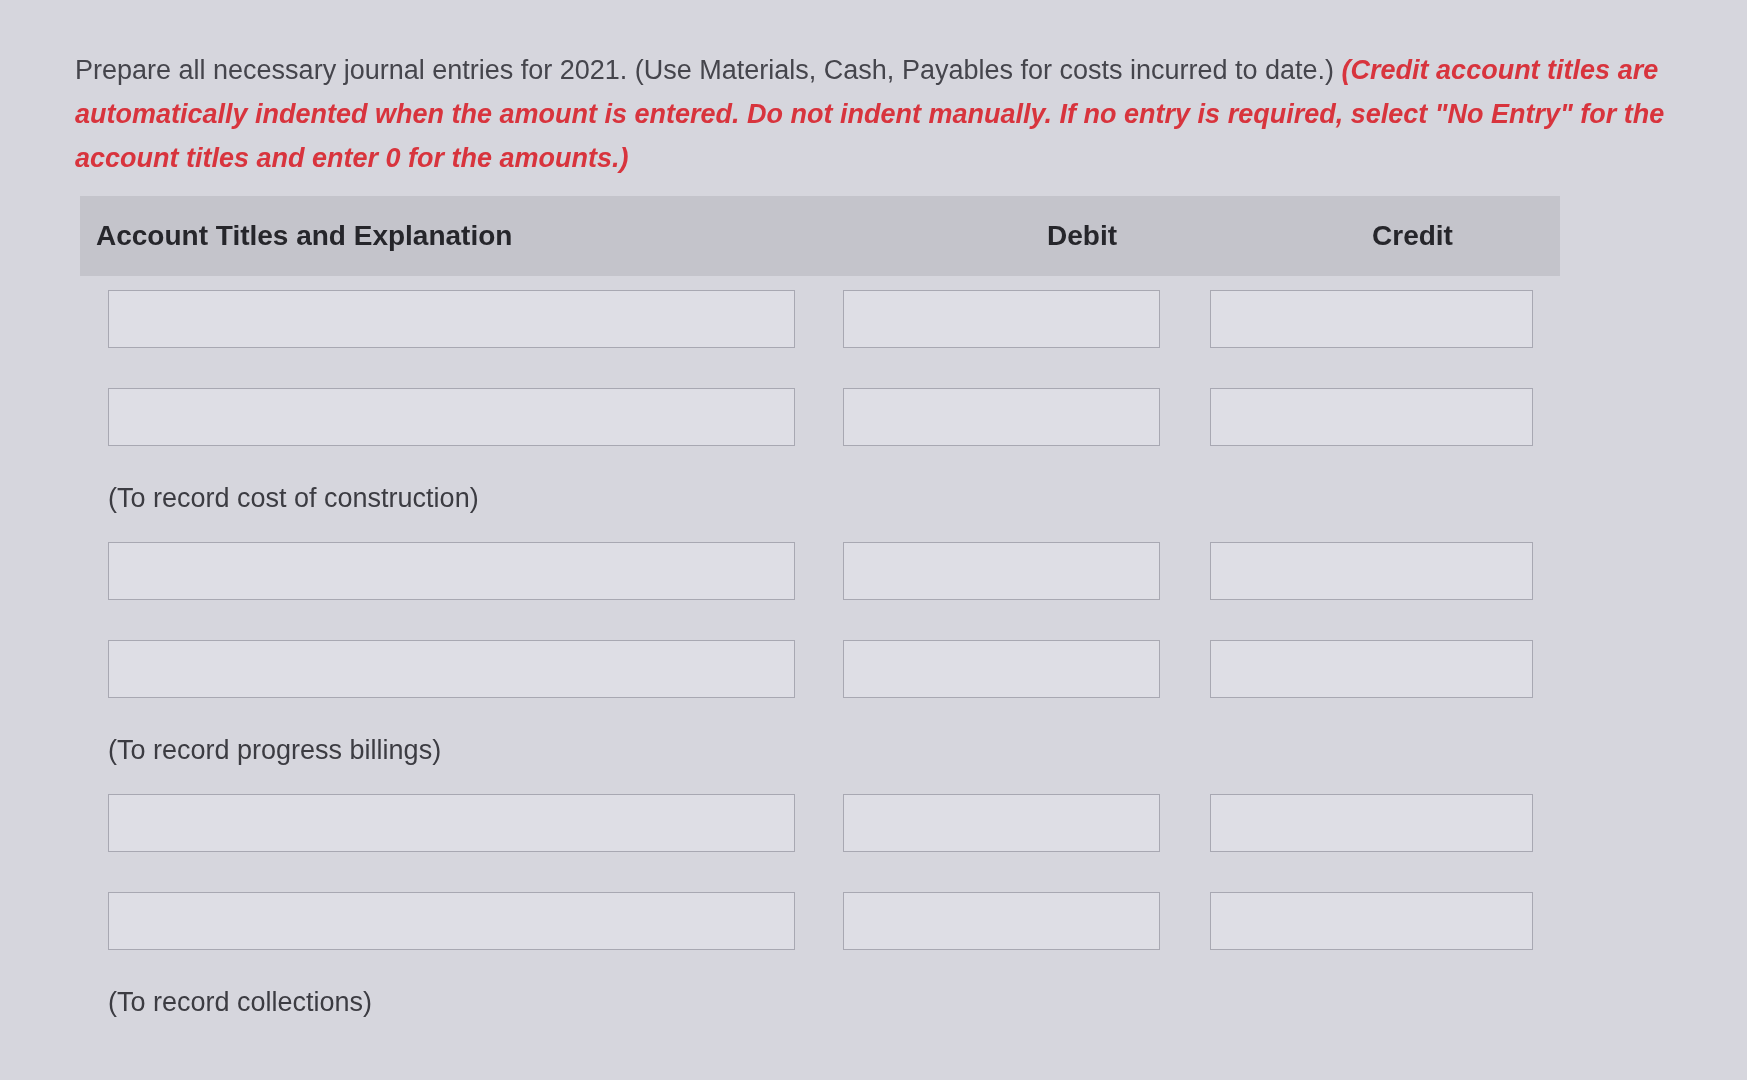  I want to click on column-header: Credit, so click(1412, 236).